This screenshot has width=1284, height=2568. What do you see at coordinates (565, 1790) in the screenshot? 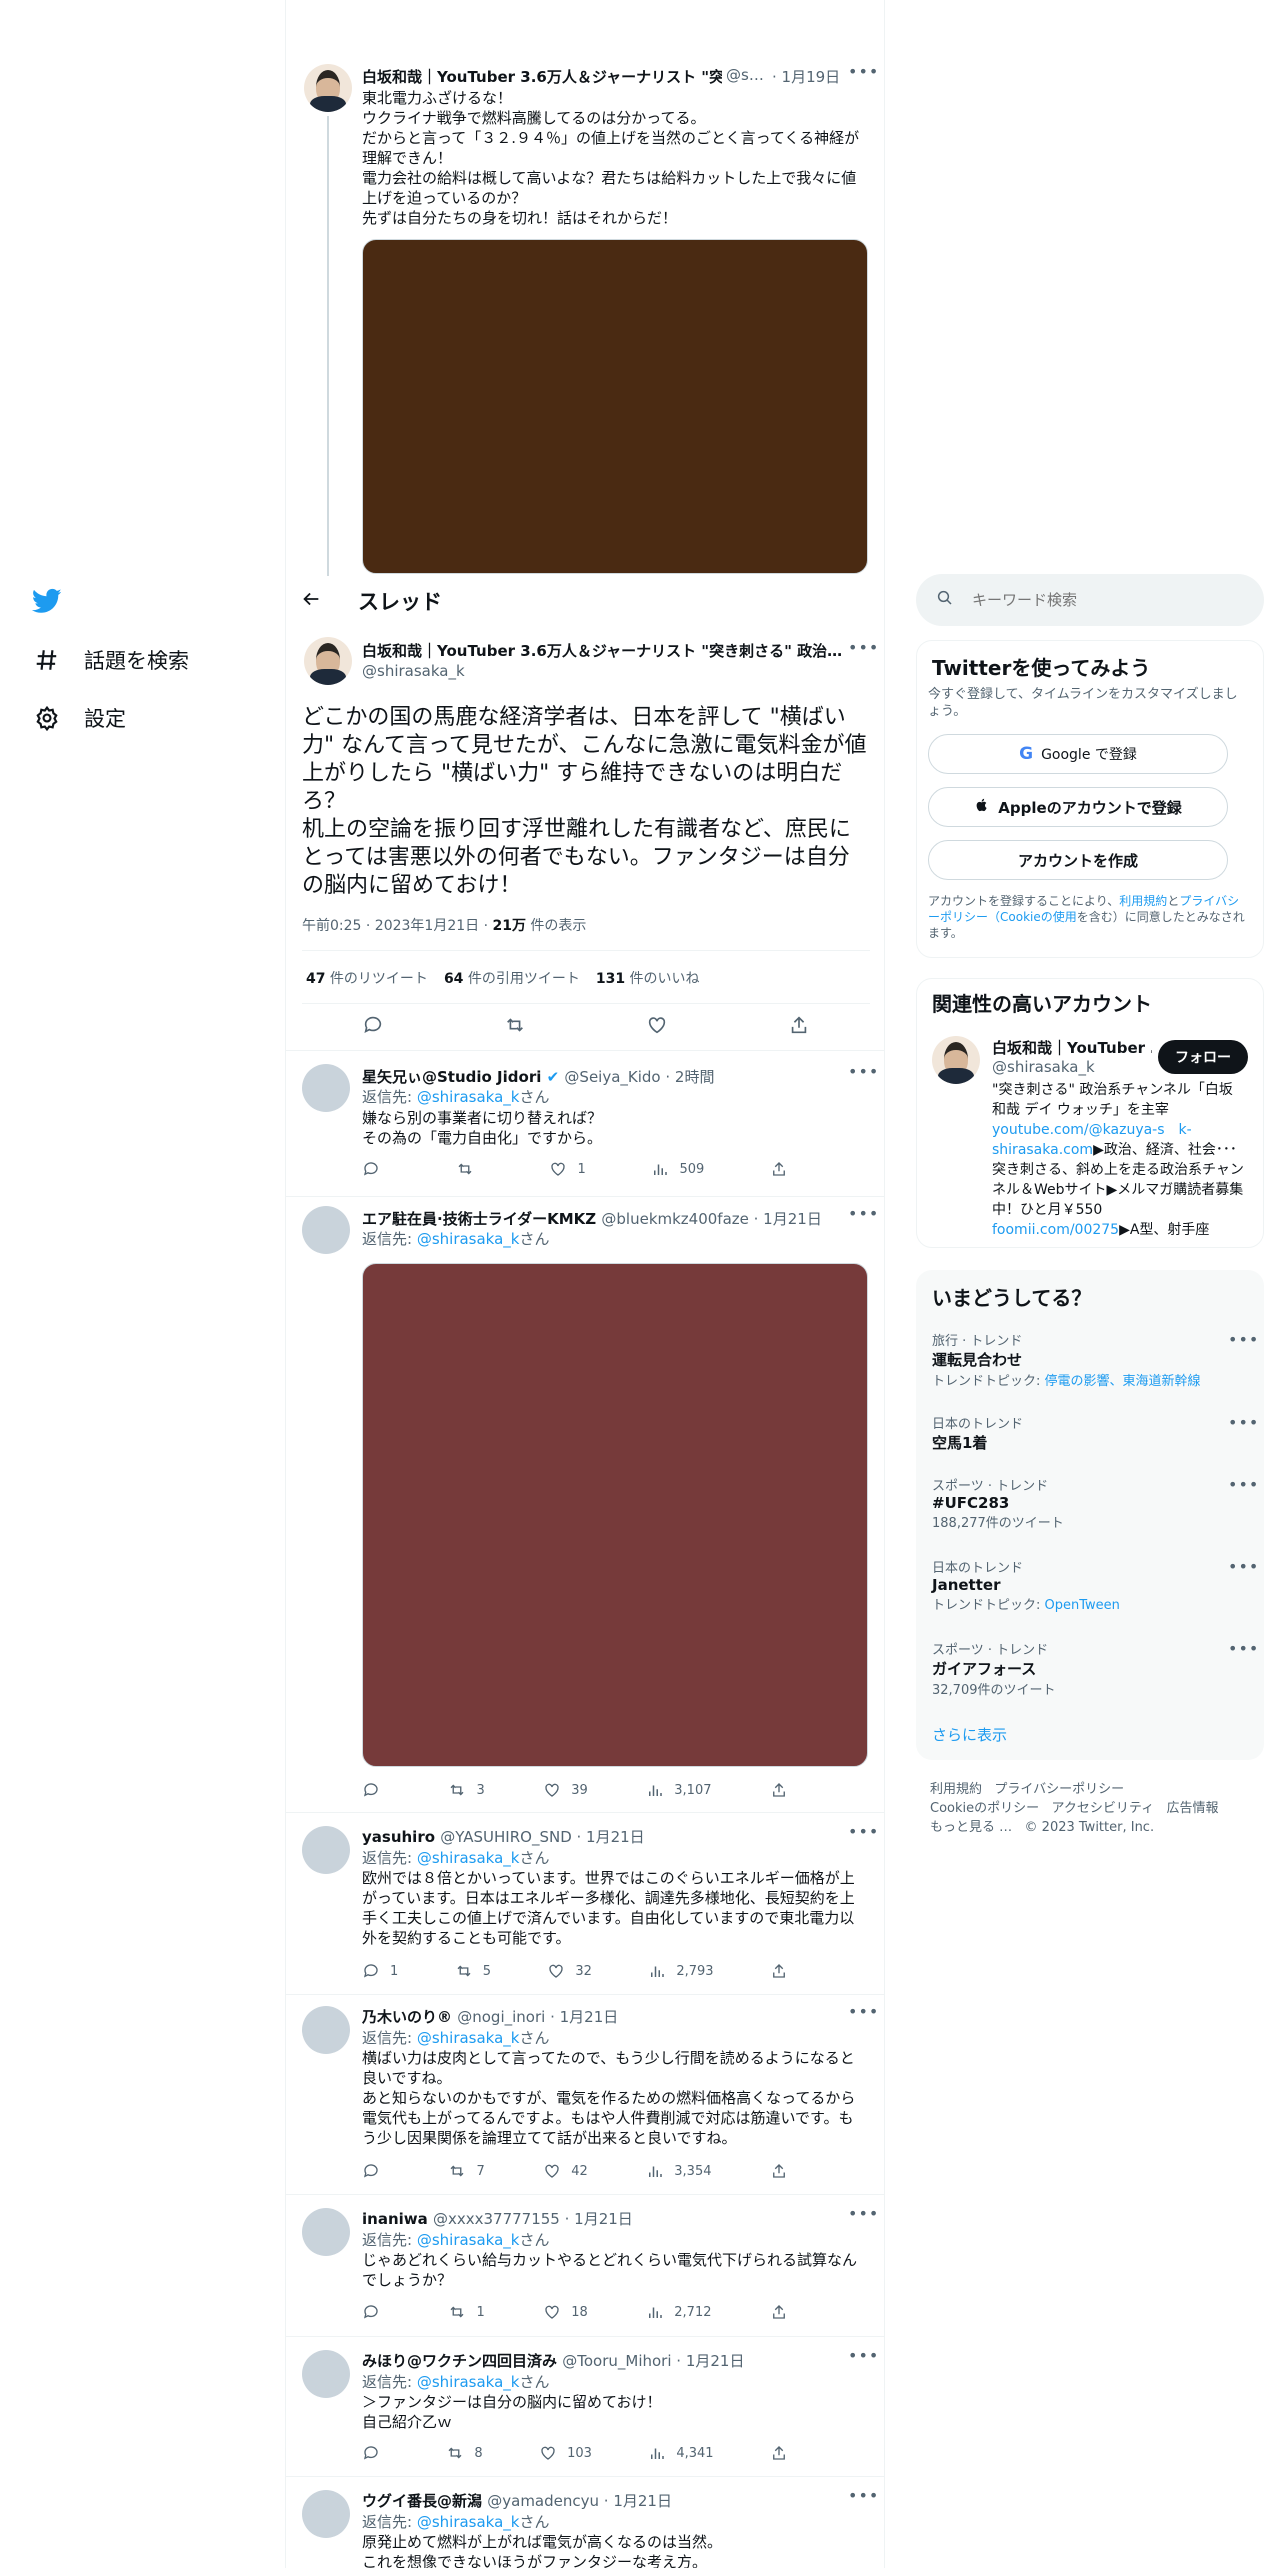
I see `like-button: 39` at bounding box center [565, 1790].